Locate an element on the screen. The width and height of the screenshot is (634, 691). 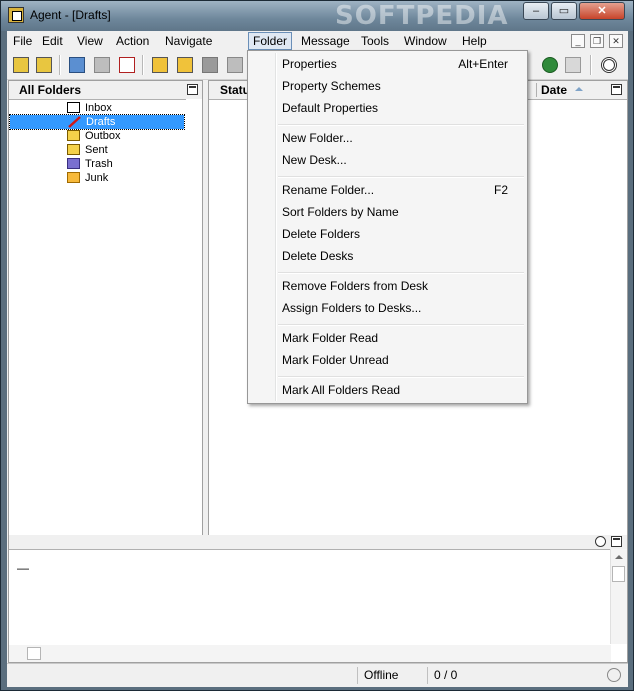
softpedia-watermark: SOFTPEDIA is located at coordinates (422, 16).